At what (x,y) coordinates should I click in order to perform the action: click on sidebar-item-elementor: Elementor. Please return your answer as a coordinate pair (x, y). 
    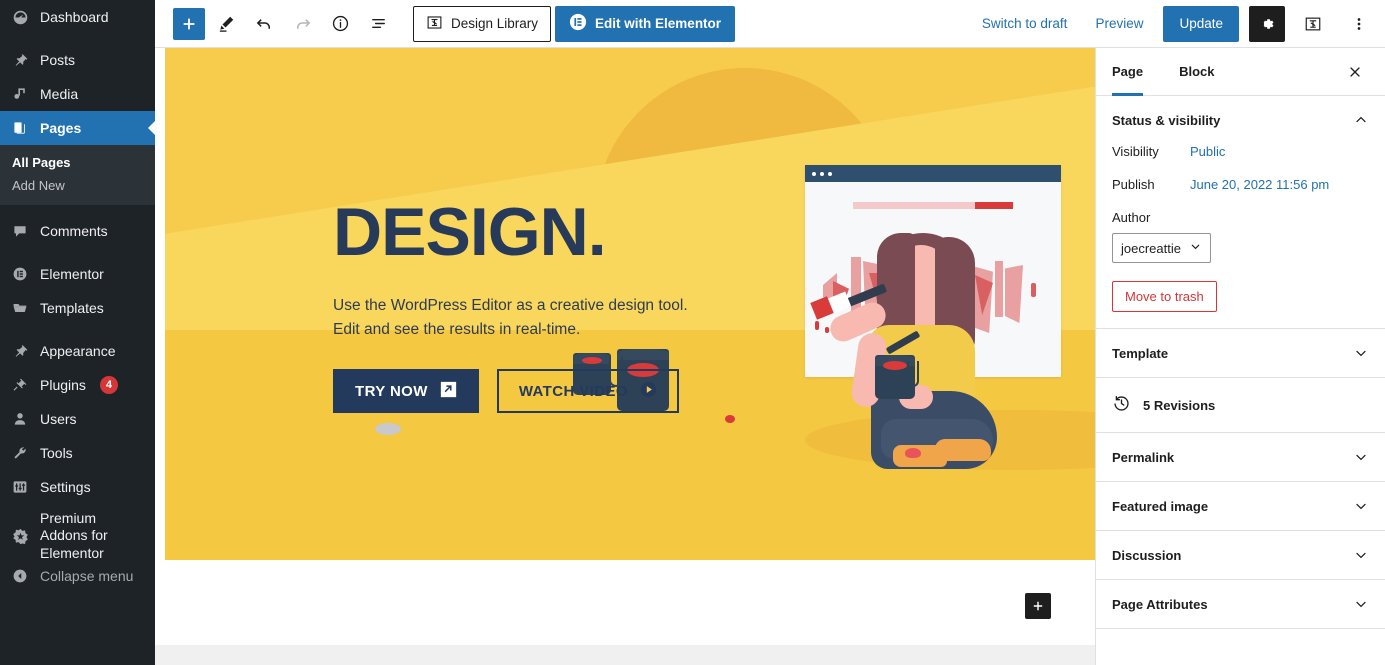
    Looking at the image, I should click on (77, 274).